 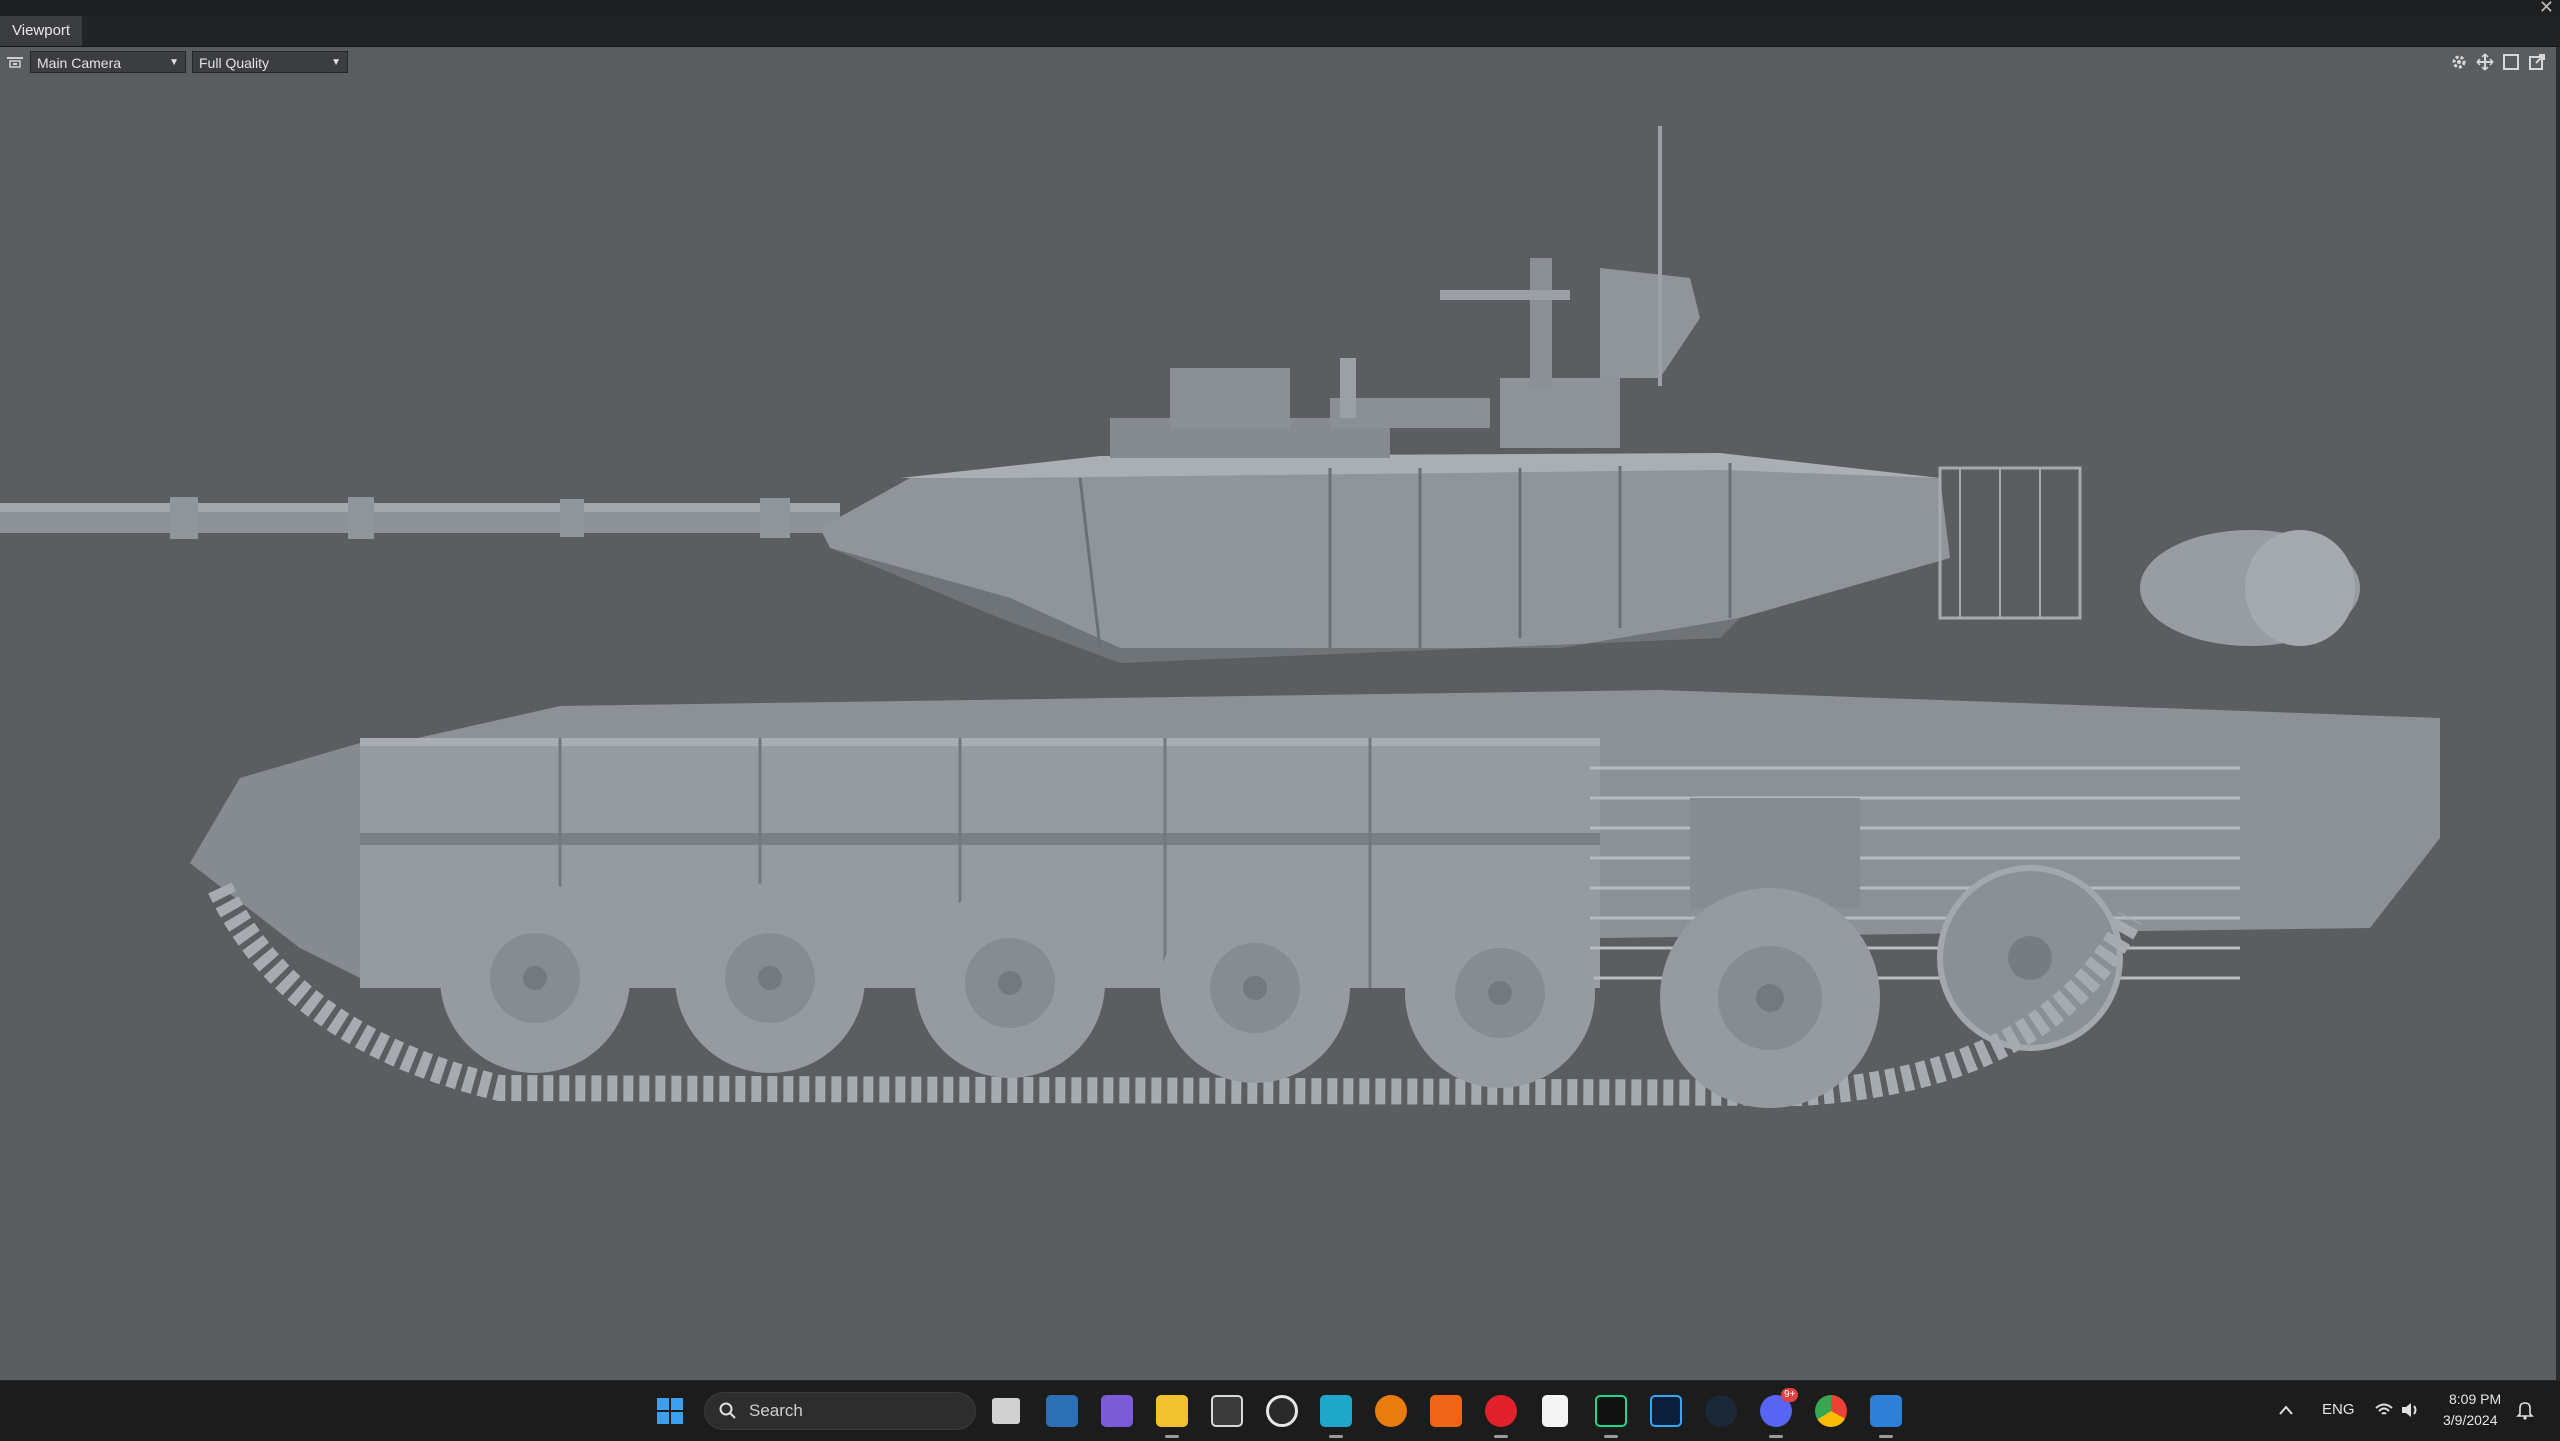 What do you see at coordinates (1336, 1411) in the screenshot?
I see `marmoset-icon` at bounding box center [1336, 1411].